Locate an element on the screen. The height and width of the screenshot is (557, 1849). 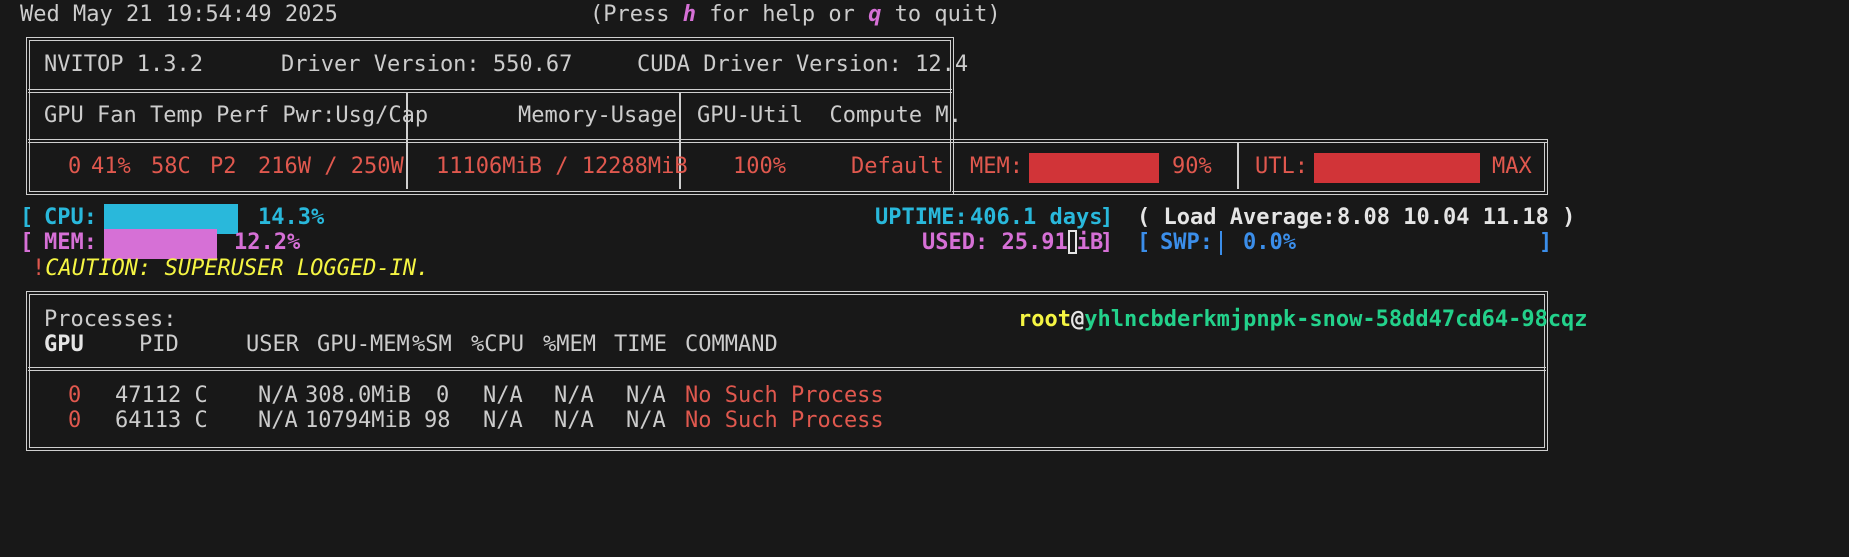
at-sign: @ is located at coordinates (1077, 319).